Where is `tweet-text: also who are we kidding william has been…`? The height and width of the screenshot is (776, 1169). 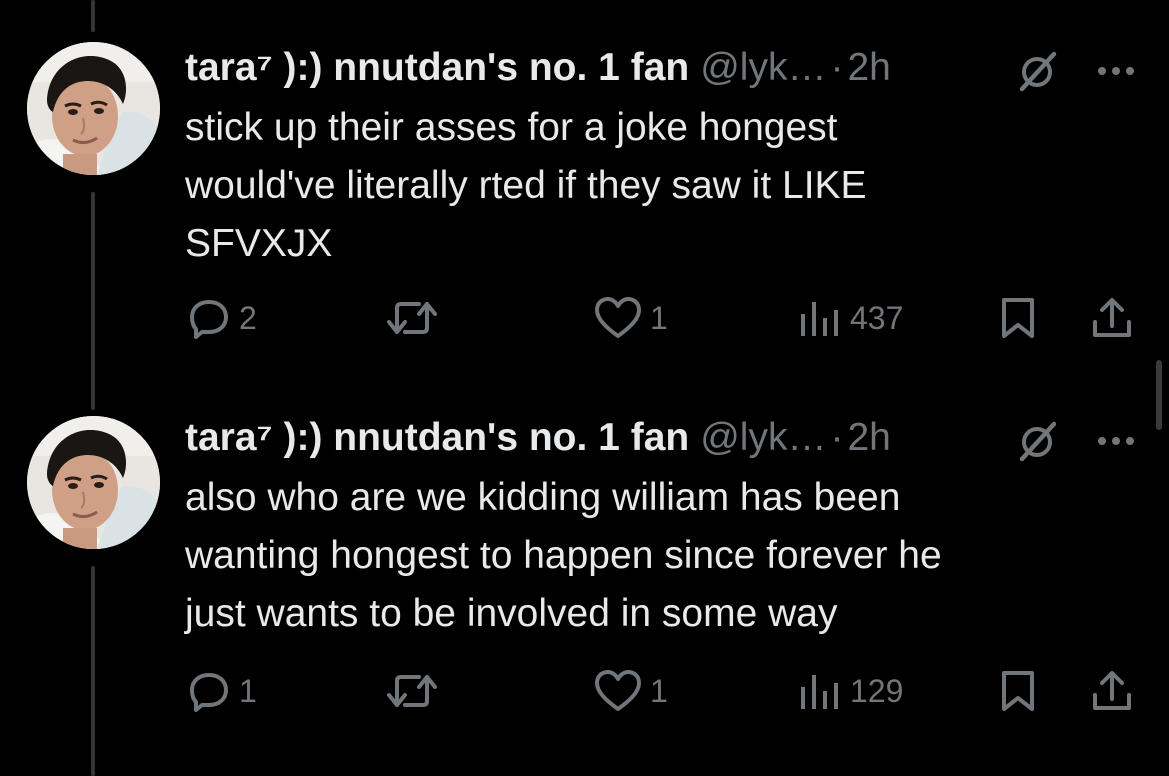
tweet-text: also who are we kidding william has been… is located at coordinates (563, 555).